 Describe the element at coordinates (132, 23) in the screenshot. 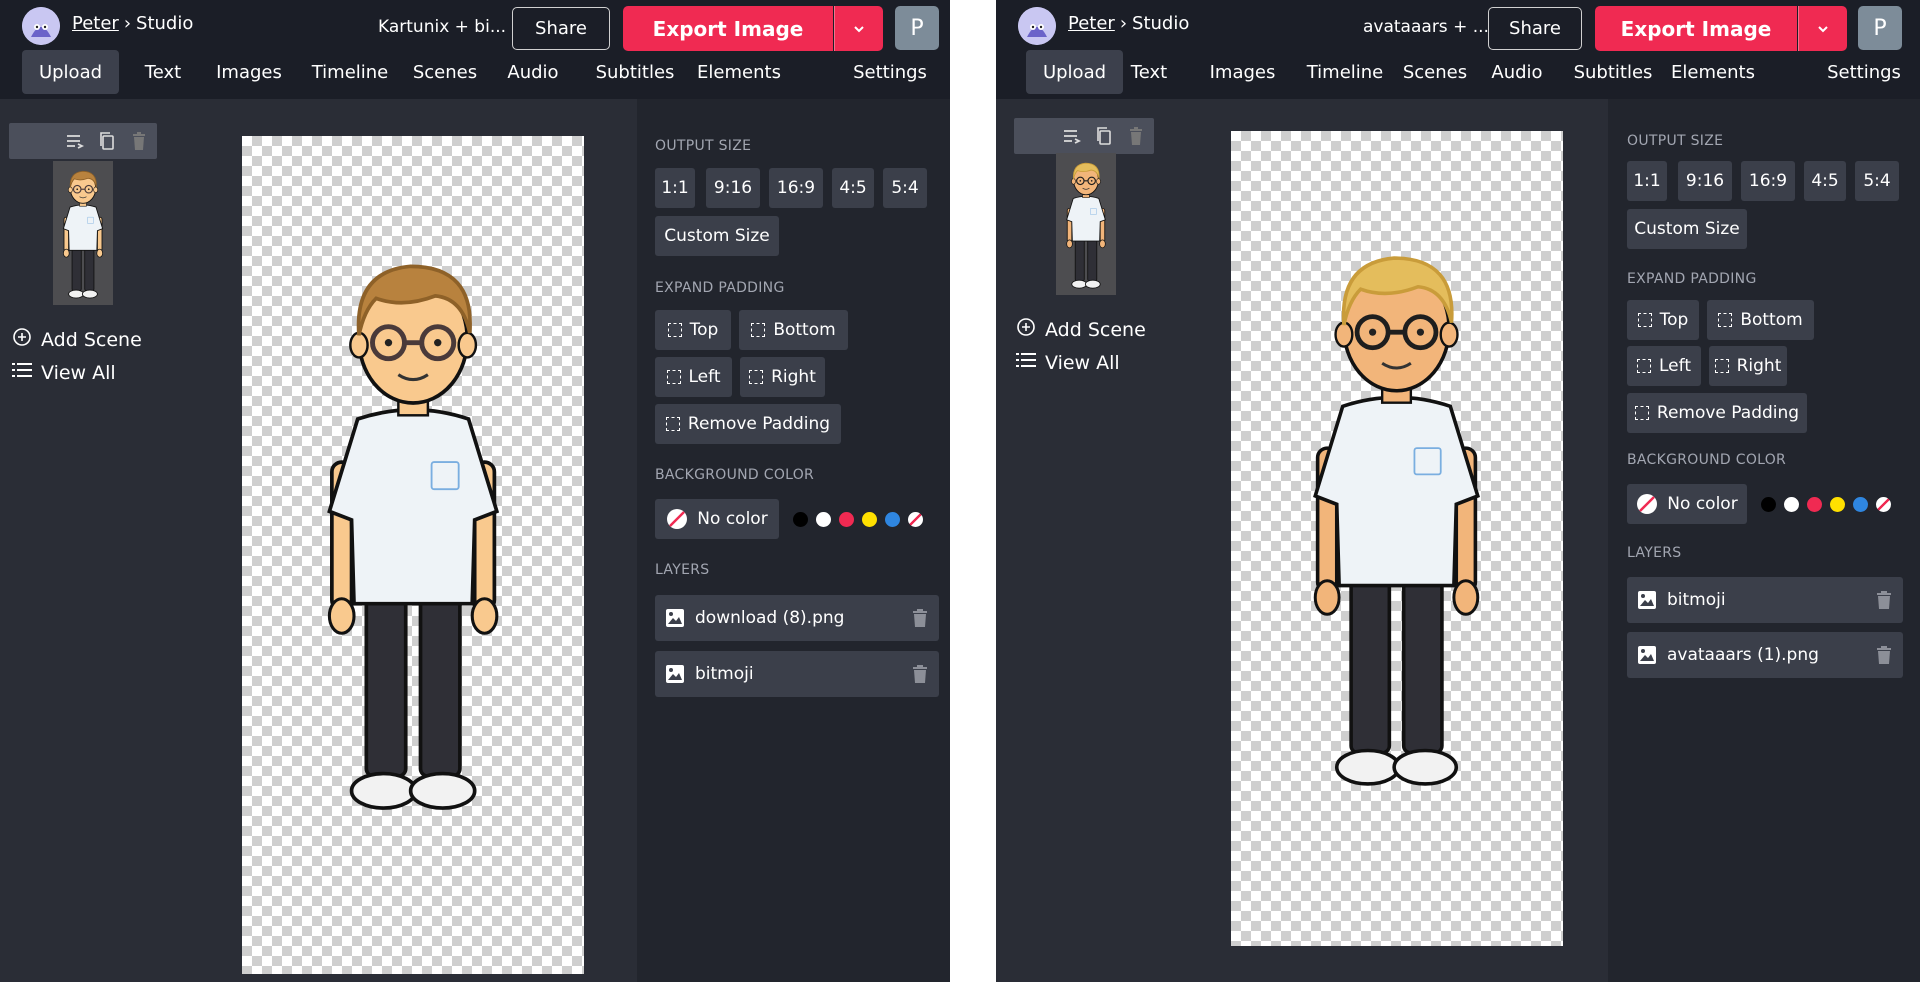

I see `breadcrumb: Peter › Studio` at that location.